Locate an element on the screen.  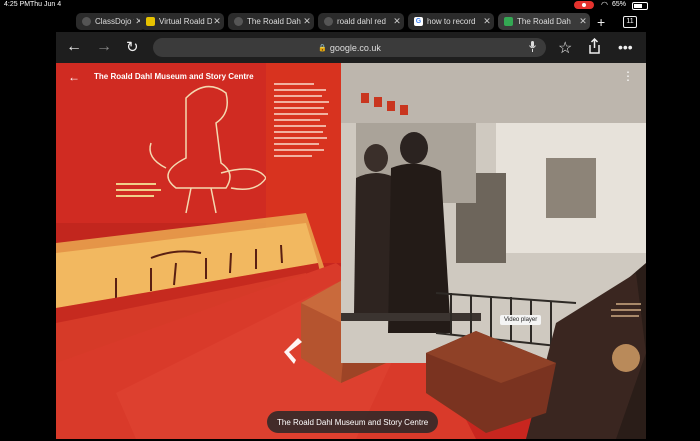
navigate-chevron-icon is located at coordinates (296, 351).